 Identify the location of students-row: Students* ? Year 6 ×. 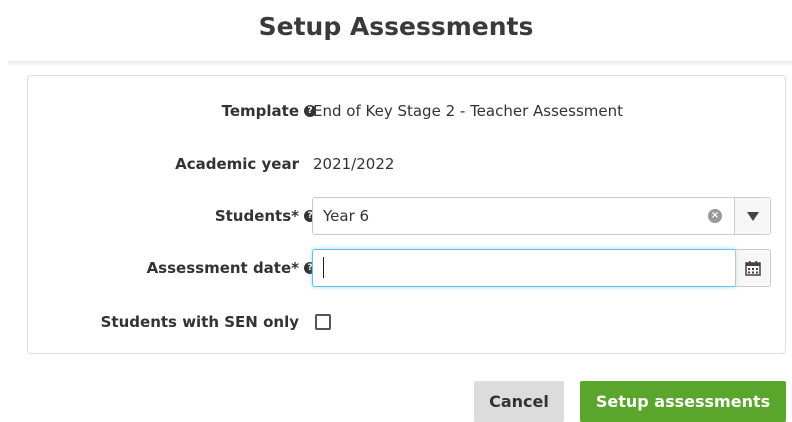
(406, 216).